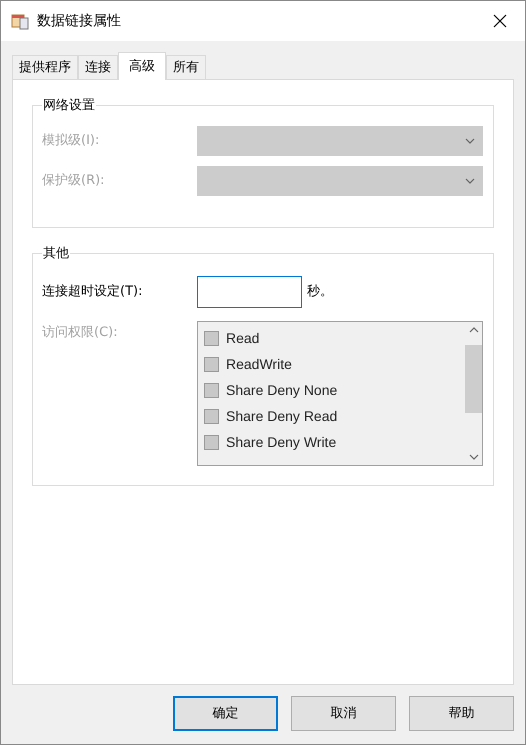  I want to click on checkbox-label: ReadWrite, so click(259, 364).